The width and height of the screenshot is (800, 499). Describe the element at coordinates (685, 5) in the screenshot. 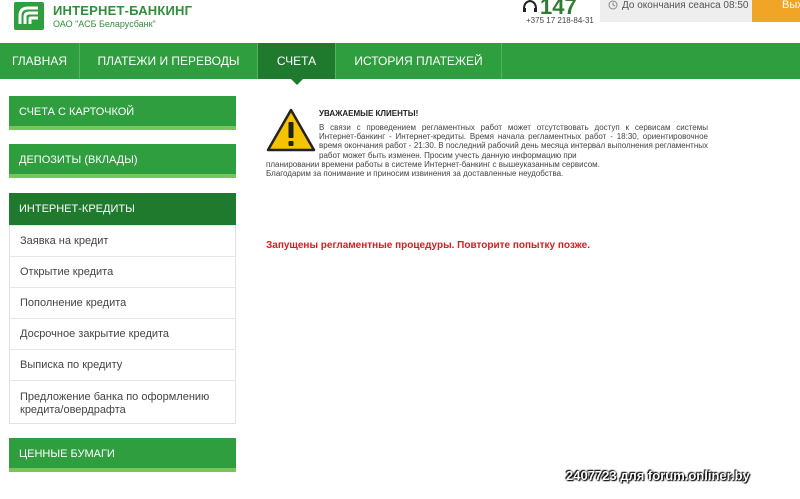

I see `session-timer-text: До окончания сеанса 08:50` at that location.